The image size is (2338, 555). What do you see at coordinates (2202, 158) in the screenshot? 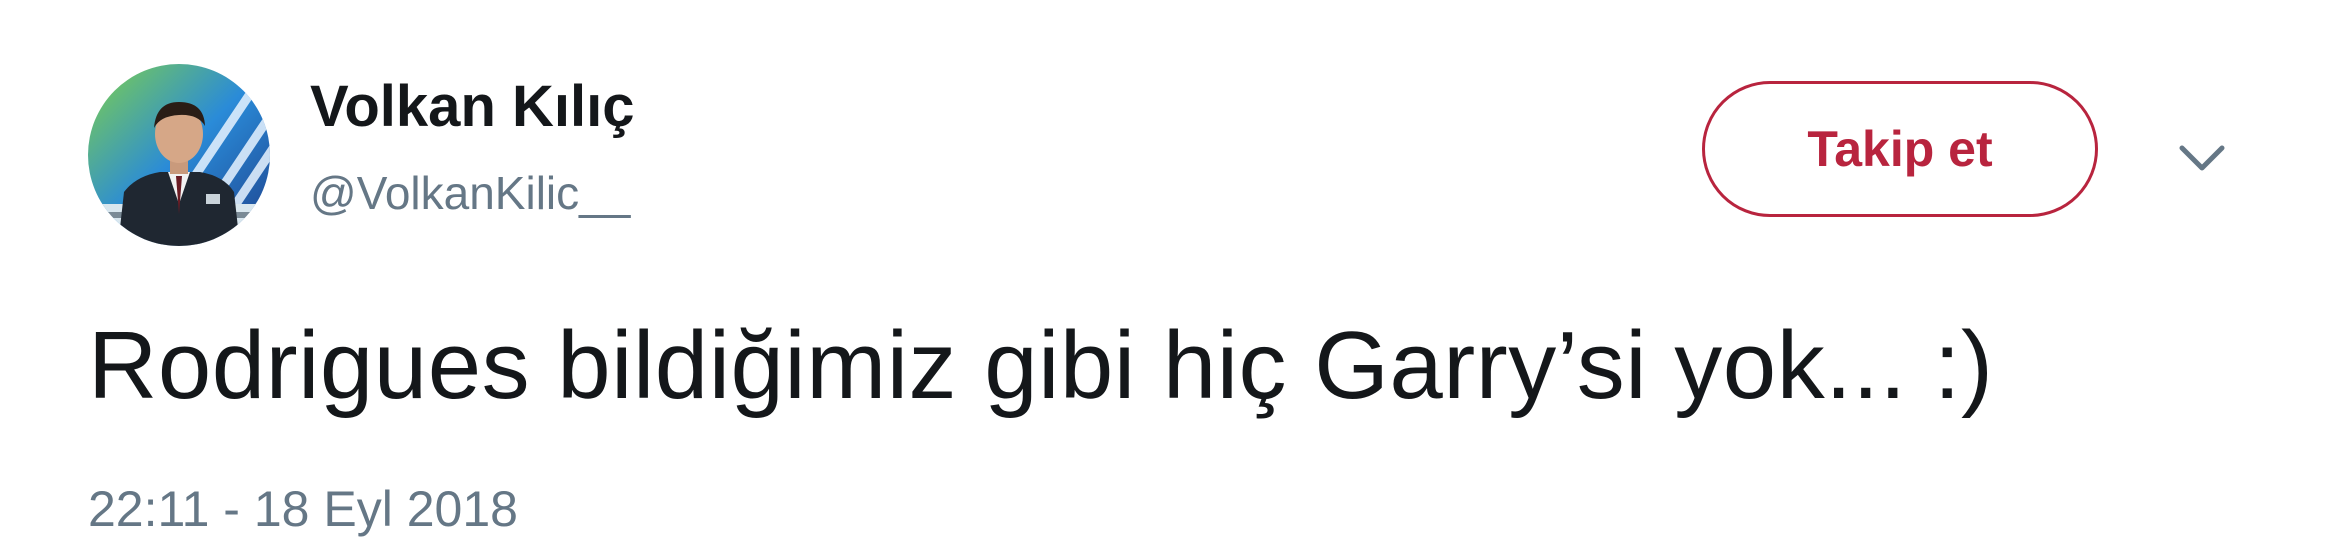
I see `chevron-down-icon` at bounding box center [2202, 158].